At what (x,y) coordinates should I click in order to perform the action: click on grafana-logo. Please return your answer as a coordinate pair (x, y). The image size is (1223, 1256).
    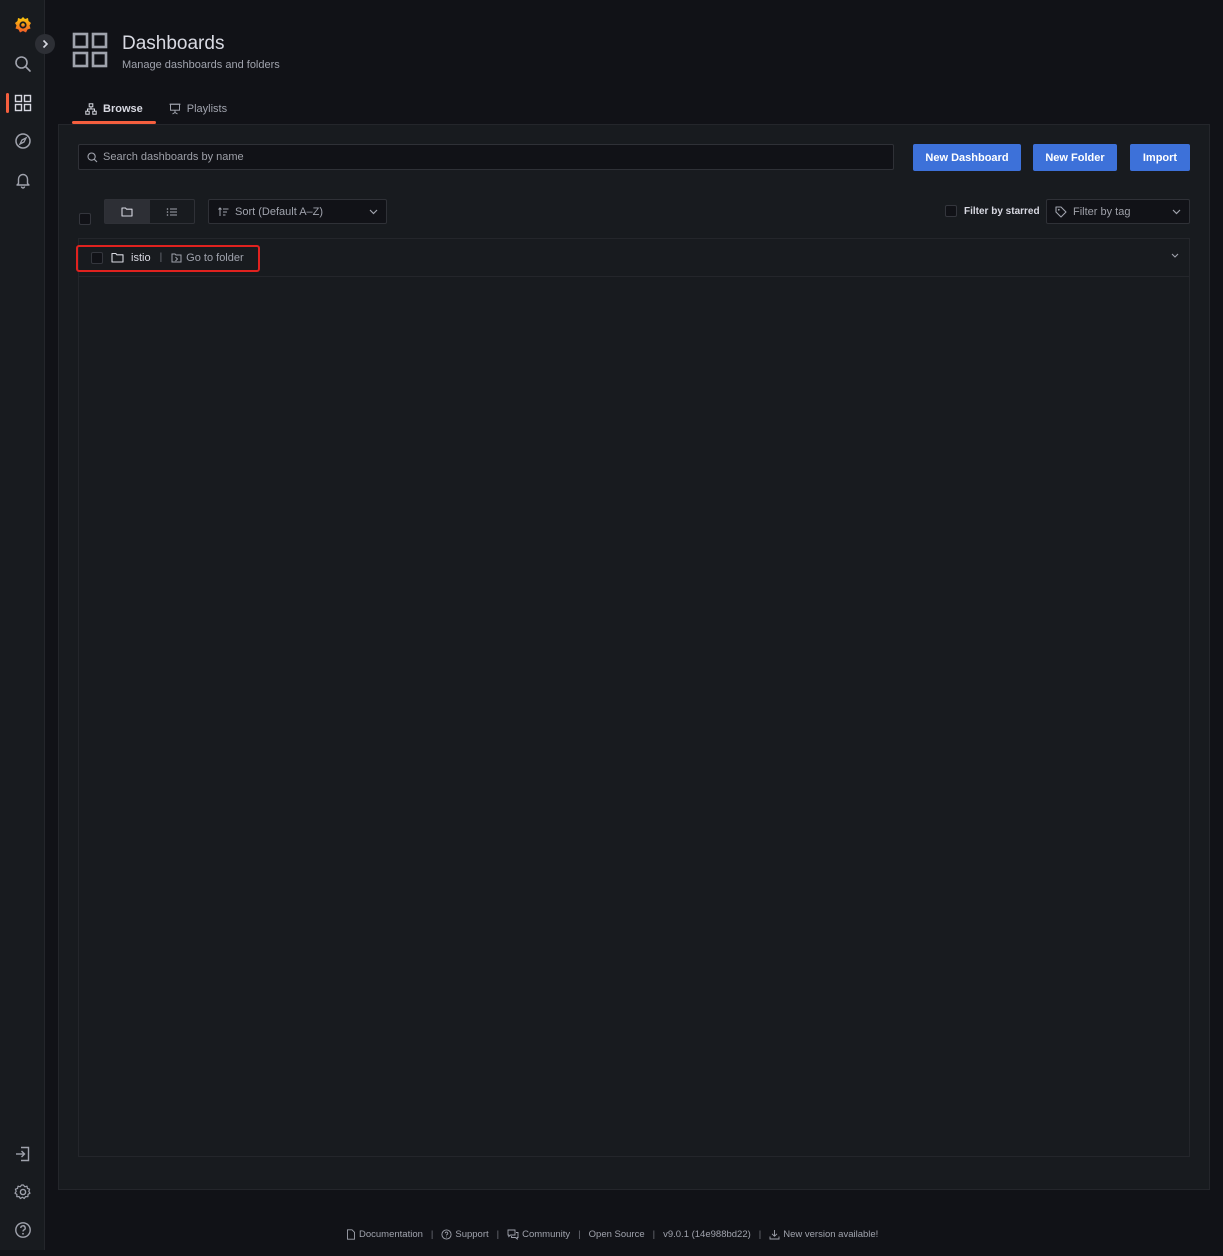
    Looking at the image, I should click on (23, 25).